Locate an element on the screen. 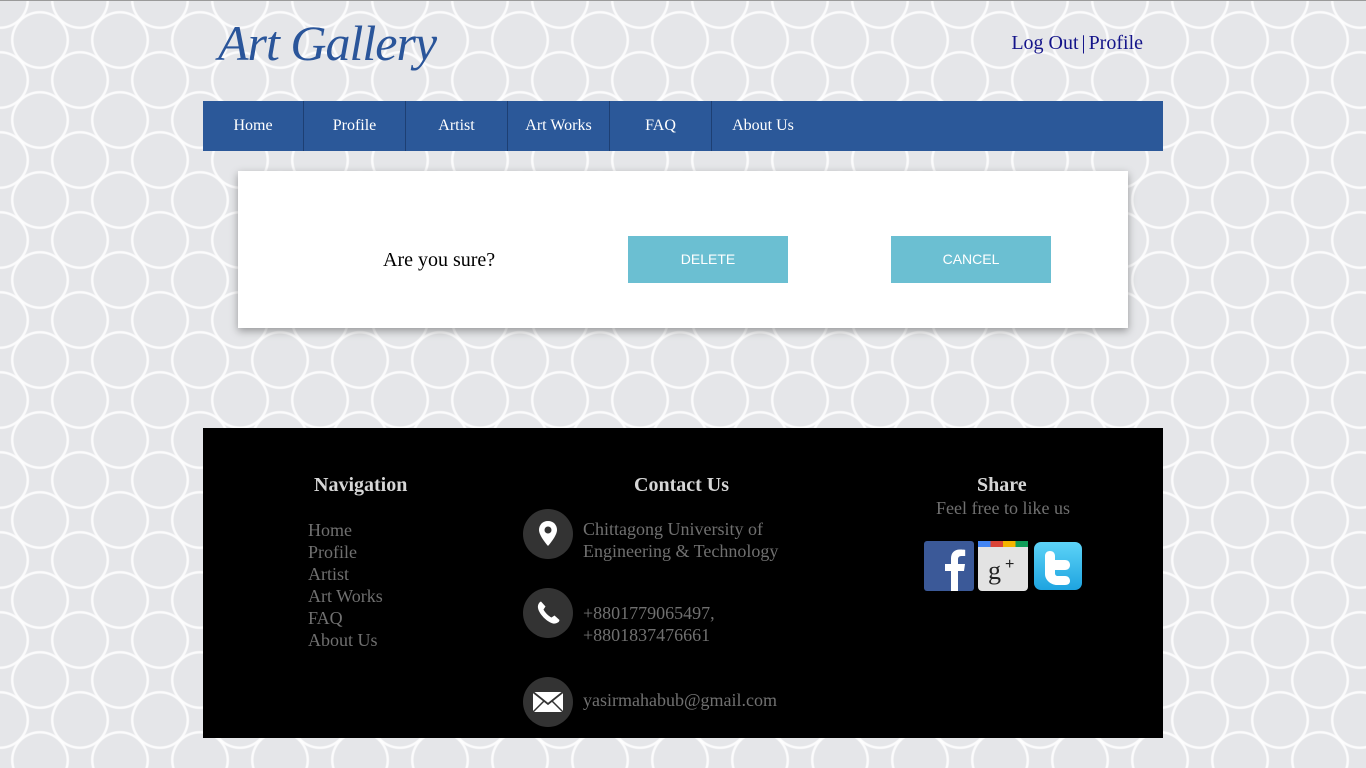 The height and width of the screenshot is (768, 1366). nav-item-profile: Profile is located at coordinates (354, 126).